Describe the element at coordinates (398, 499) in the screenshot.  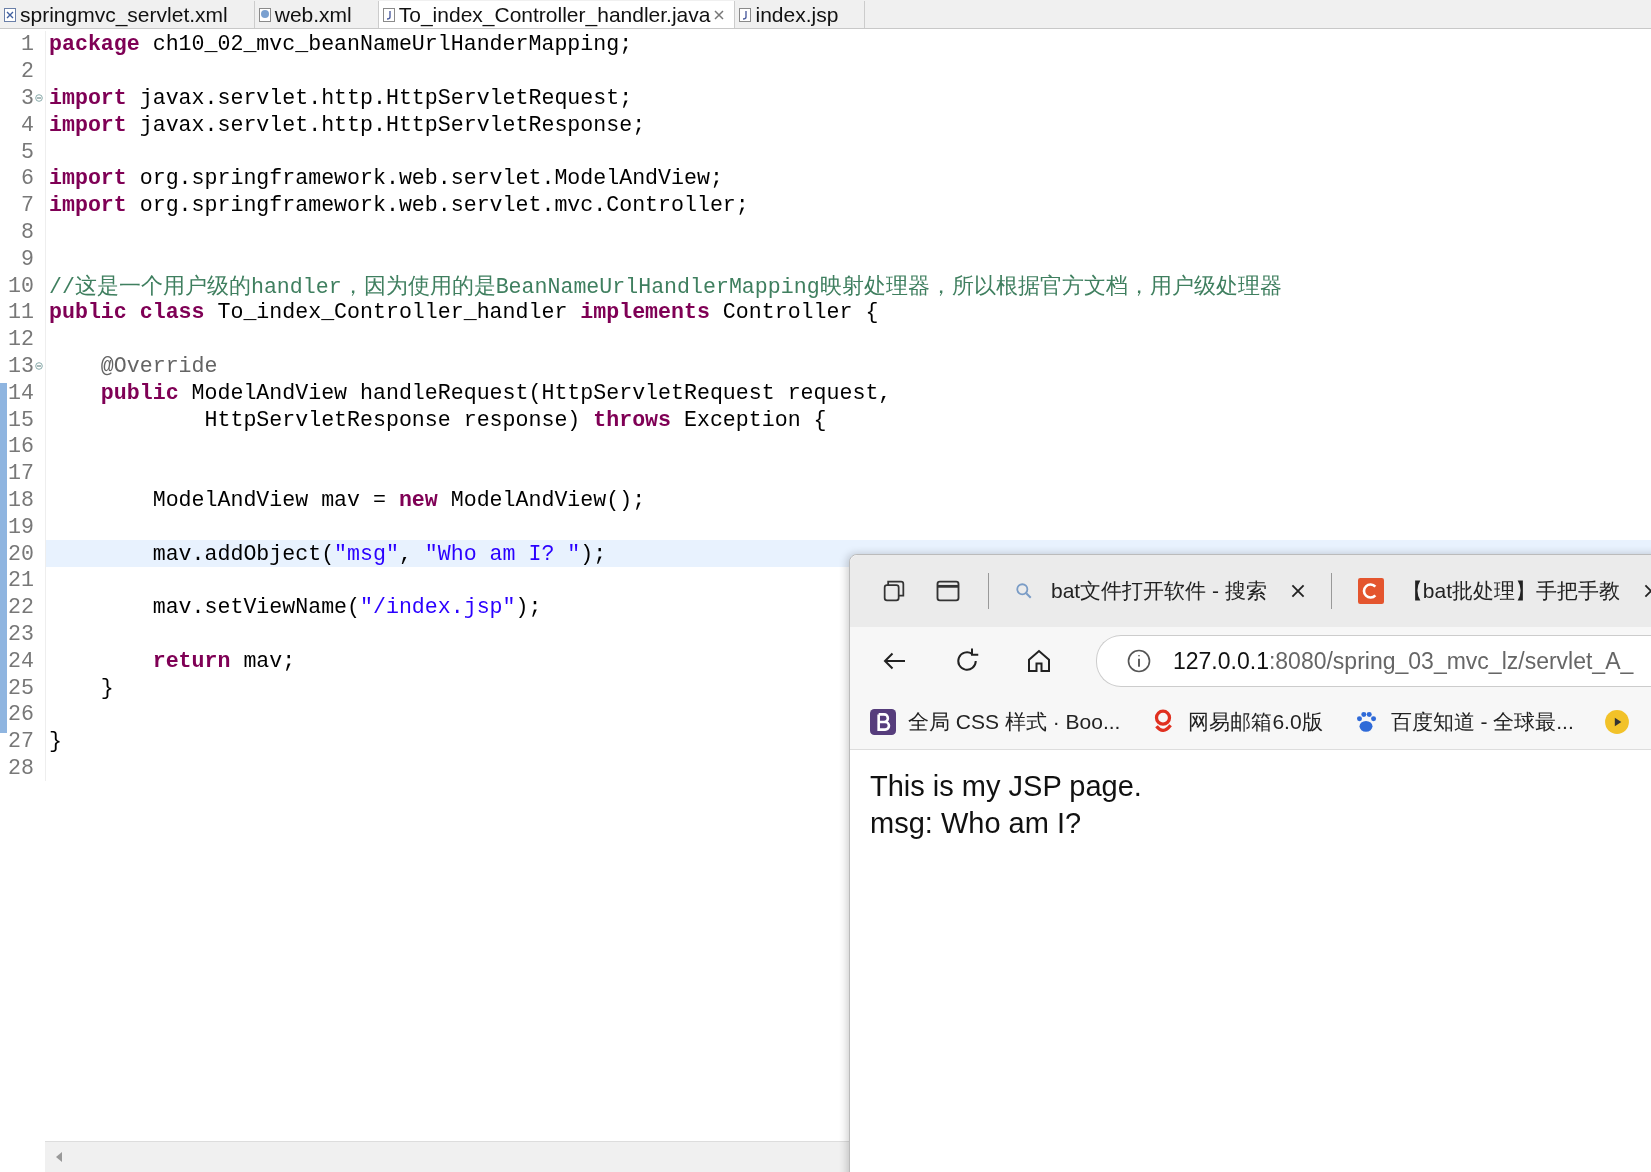
I see `code-line: ModelAndView mav = new ModelAndView();` at that location.